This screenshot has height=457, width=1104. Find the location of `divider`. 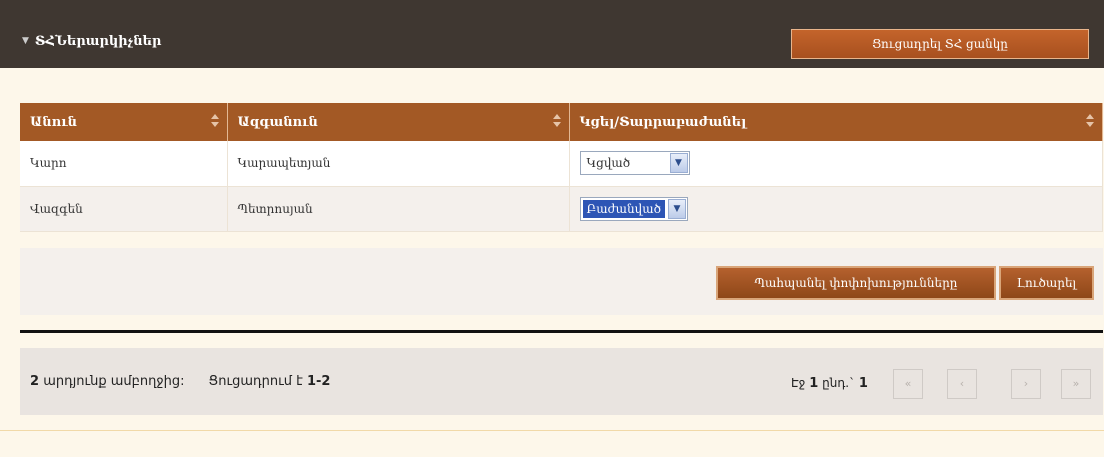

divider is located at coordinates (561, 331).